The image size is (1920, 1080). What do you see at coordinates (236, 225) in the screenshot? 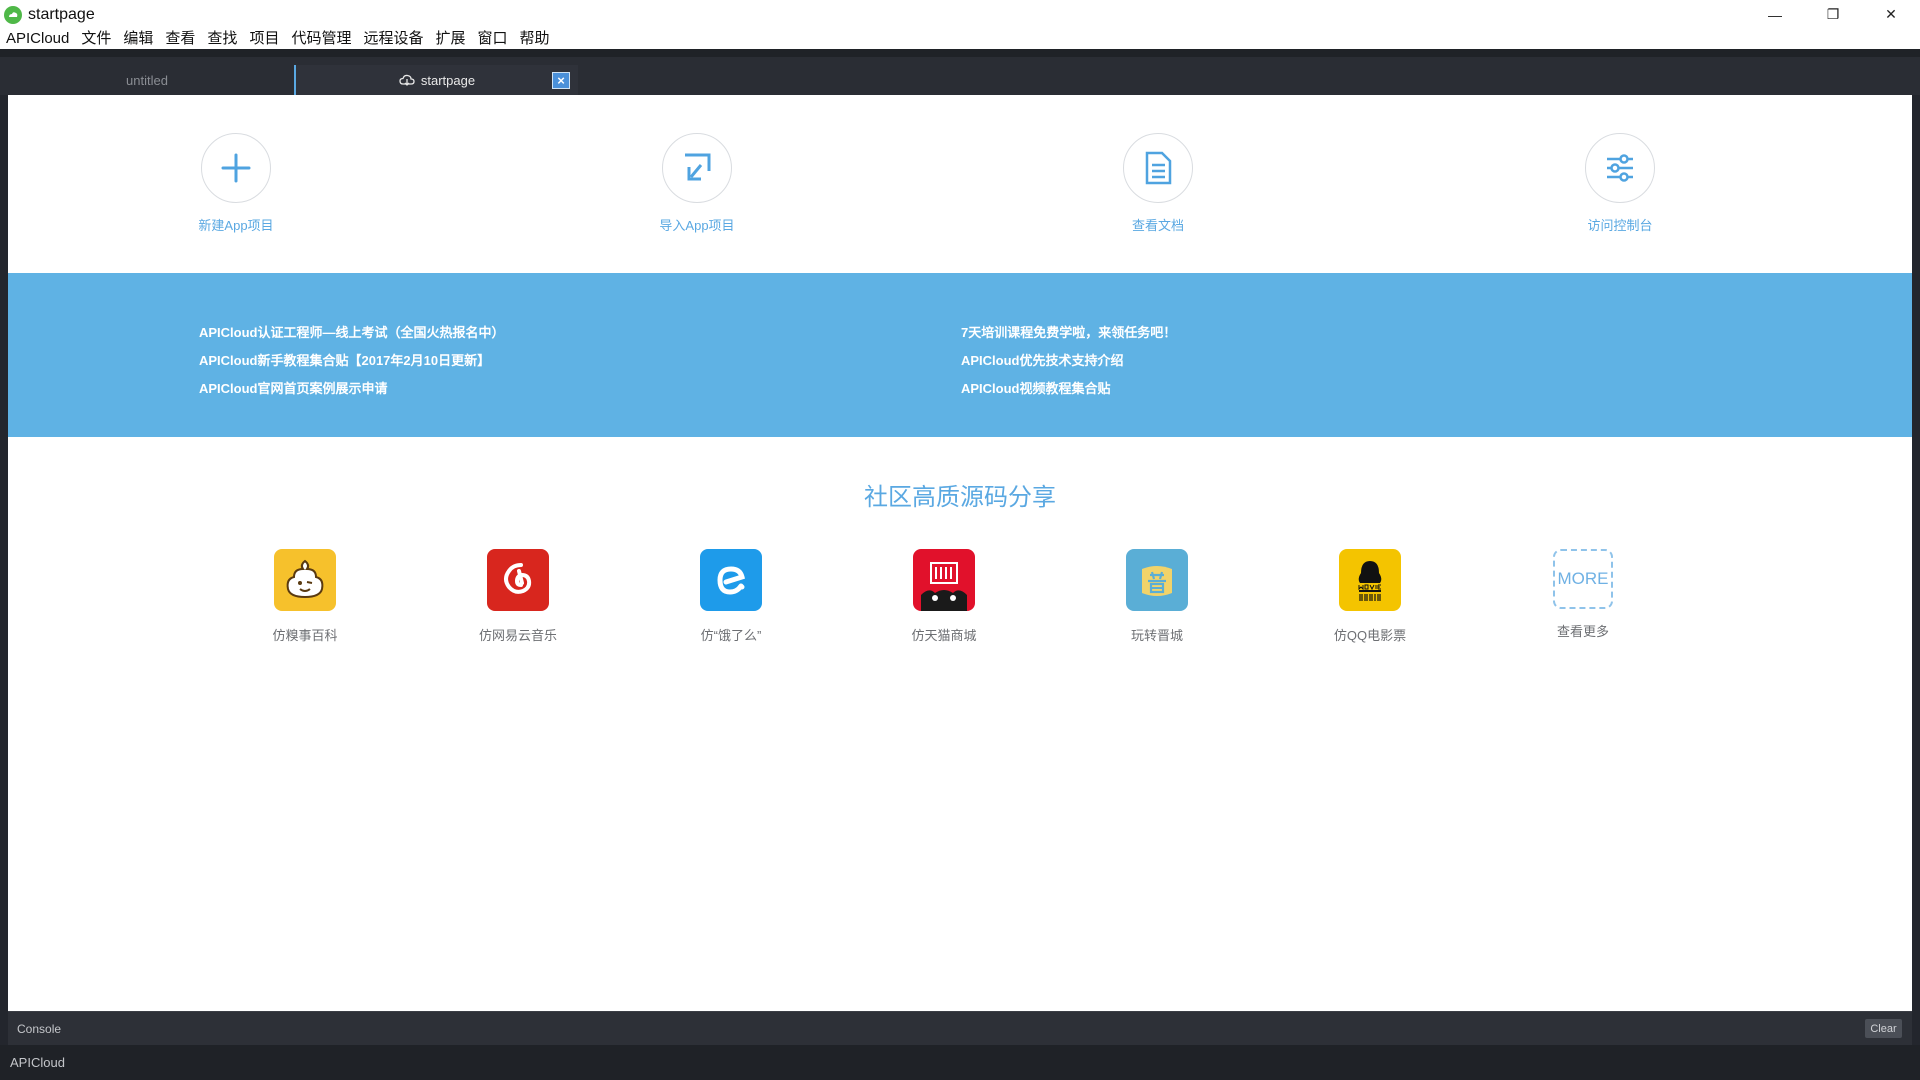
I see `quick-action-label: 新建App项目` at bounding box center [236, 225].